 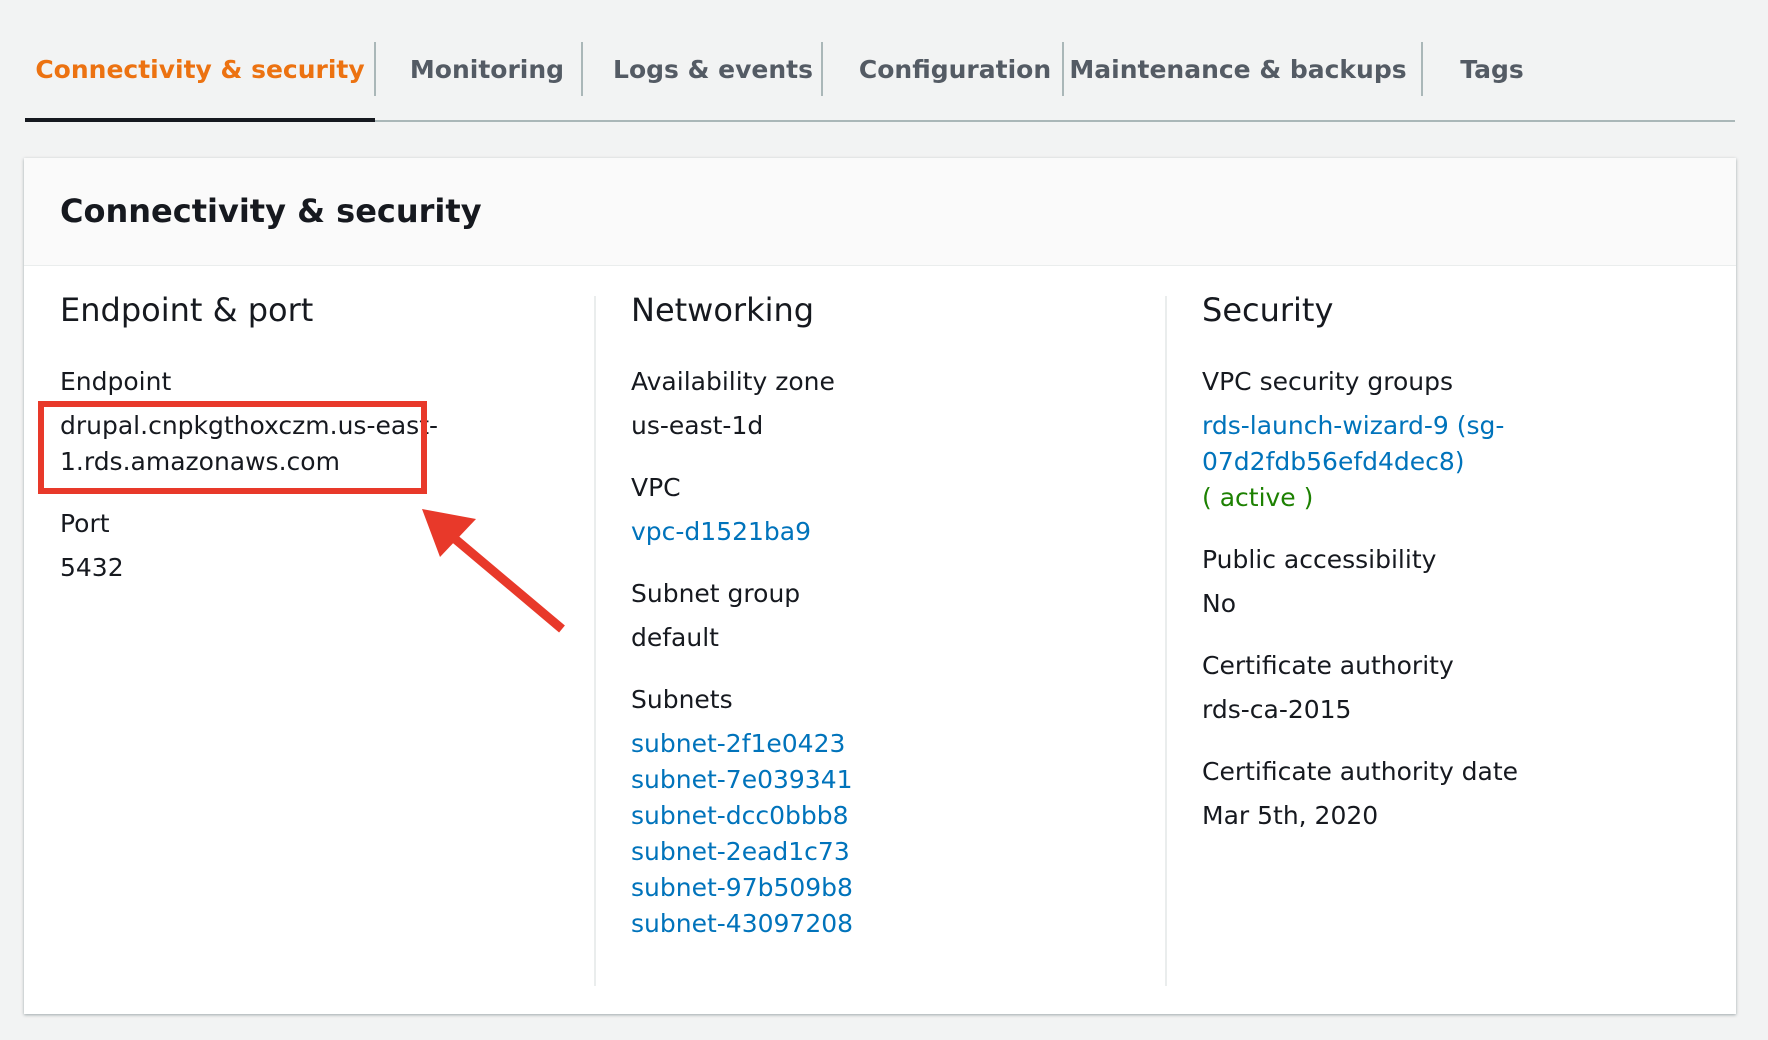 I want to click on subnet-link: subnet-2f1e0423, so click(x=891, y=744).